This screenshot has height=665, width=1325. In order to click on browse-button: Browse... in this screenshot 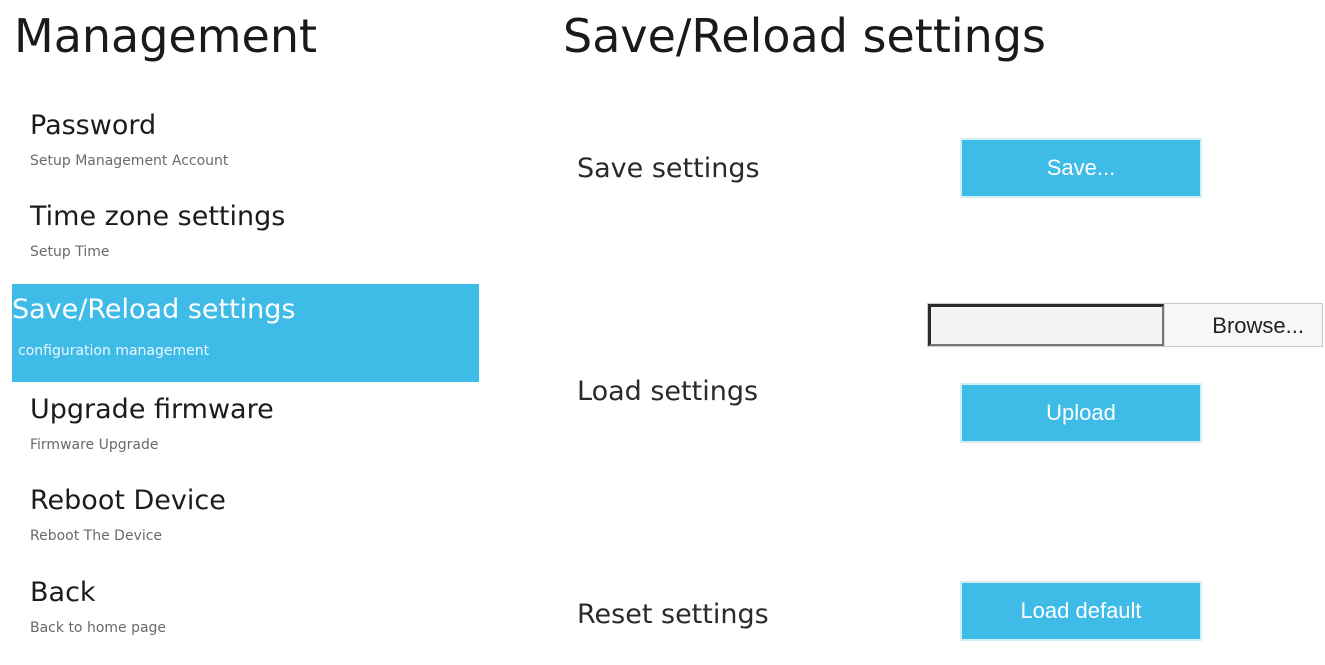, I will do `click(1243, 325)`.